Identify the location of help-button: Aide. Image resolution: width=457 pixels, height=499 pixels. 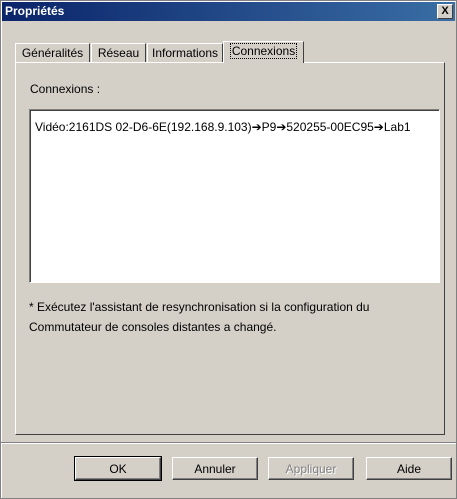
(409, 468).